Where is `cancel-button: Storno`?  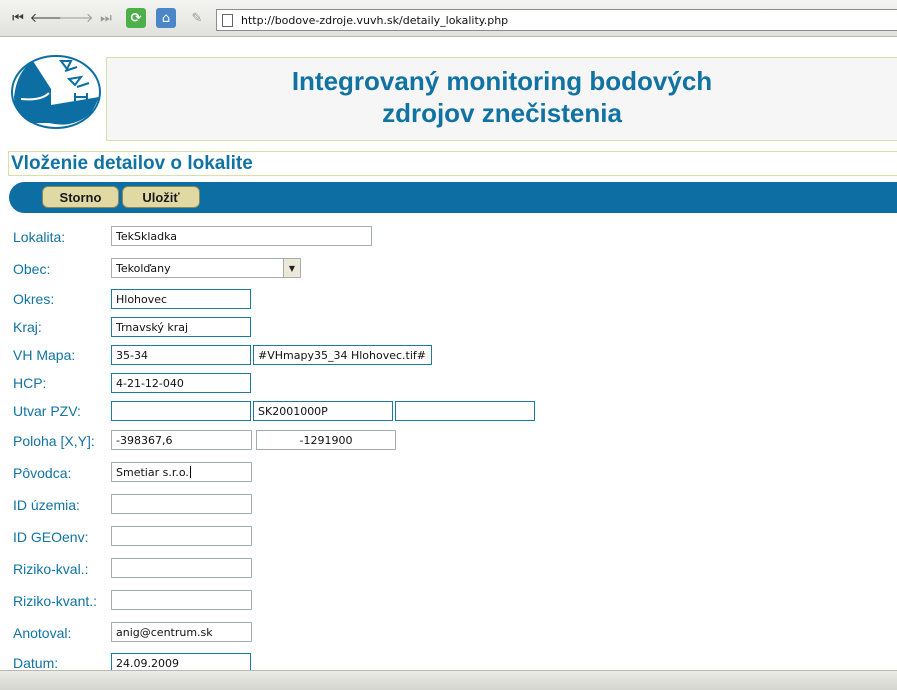
cancel-button: Storno is located at coordinates (80, 197).